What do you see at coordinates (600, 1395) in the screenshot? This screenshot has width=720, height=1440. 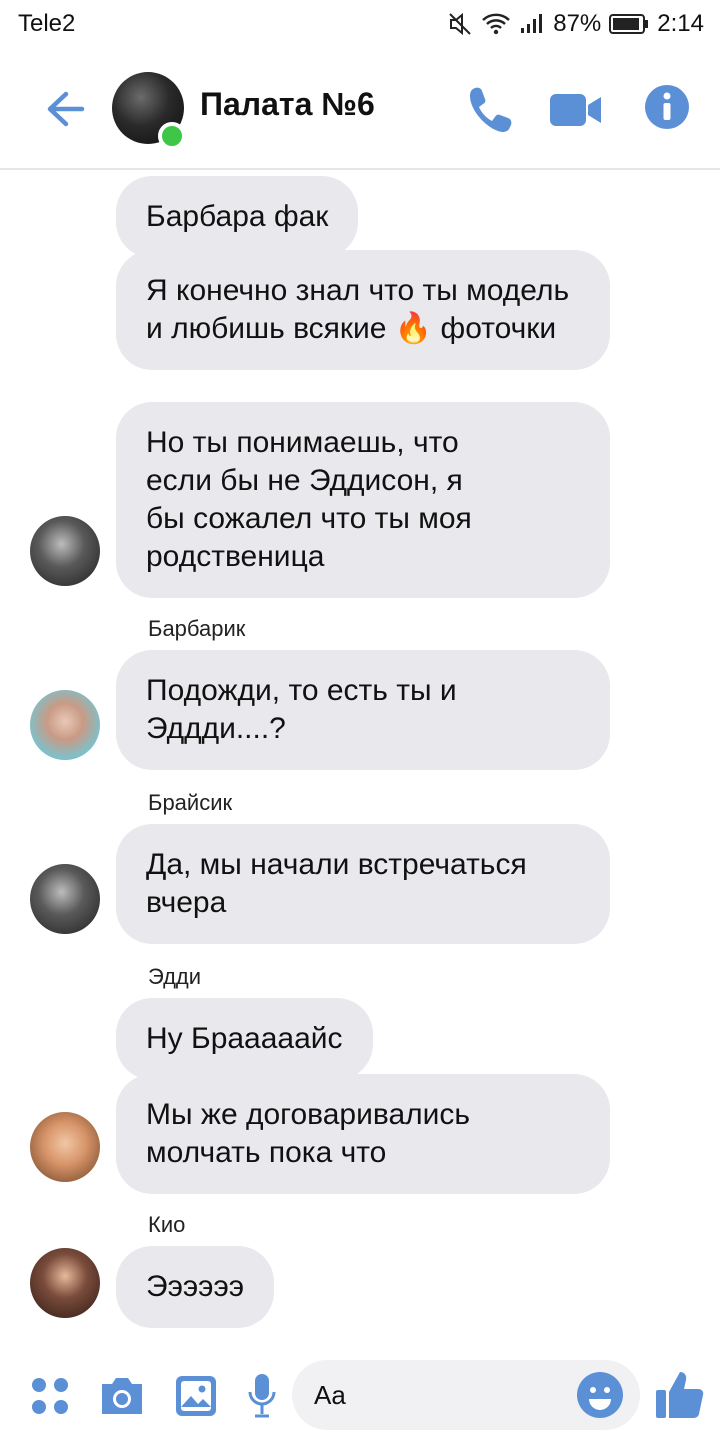 I see `emoji-icon` at bounding box center [600, 1395].